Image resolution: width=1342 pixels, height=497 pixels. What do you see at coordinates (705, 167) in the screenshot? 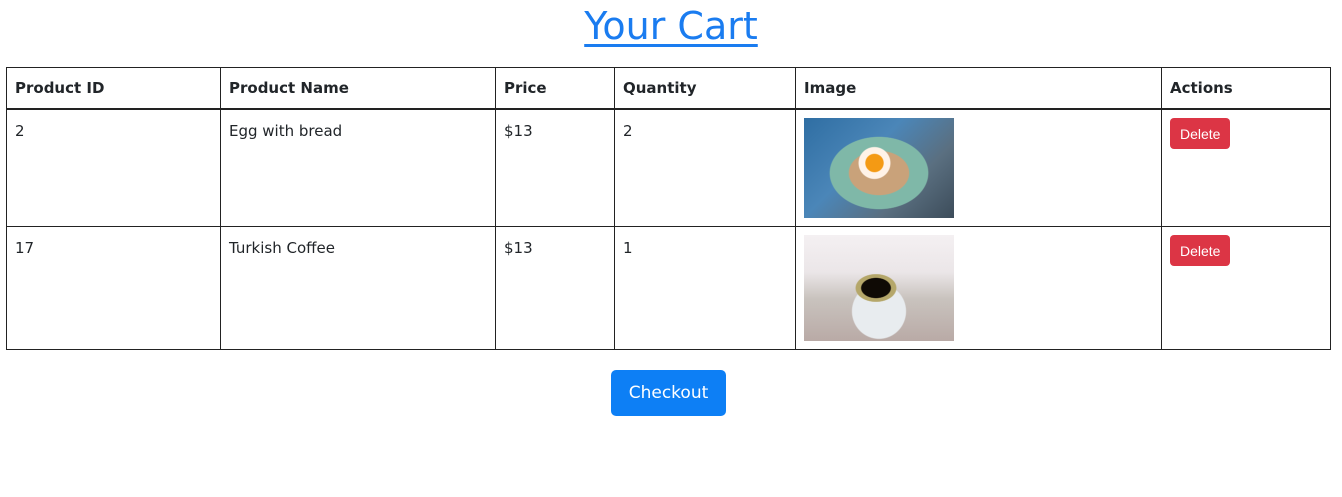
I see `product-quantity: 2` at bounding box center [705, 167].